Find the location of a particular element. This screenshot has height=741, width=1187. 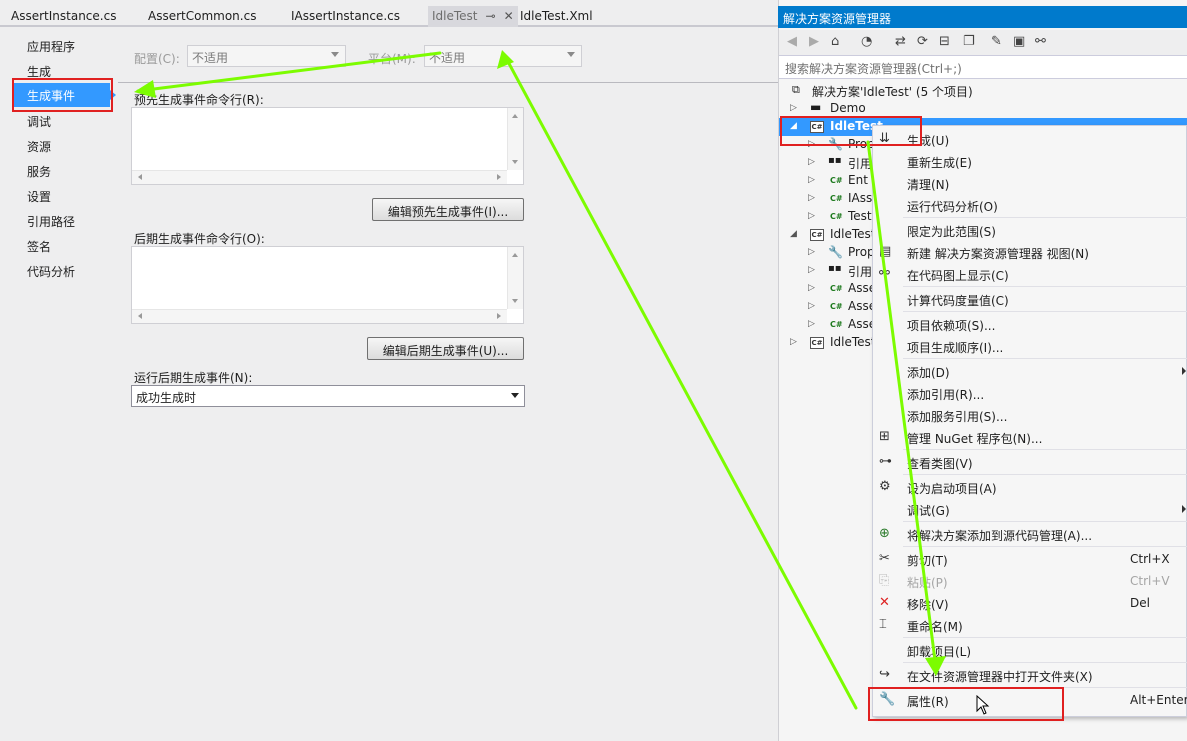

arrowhead-properties is located at coordinates (935, 666).